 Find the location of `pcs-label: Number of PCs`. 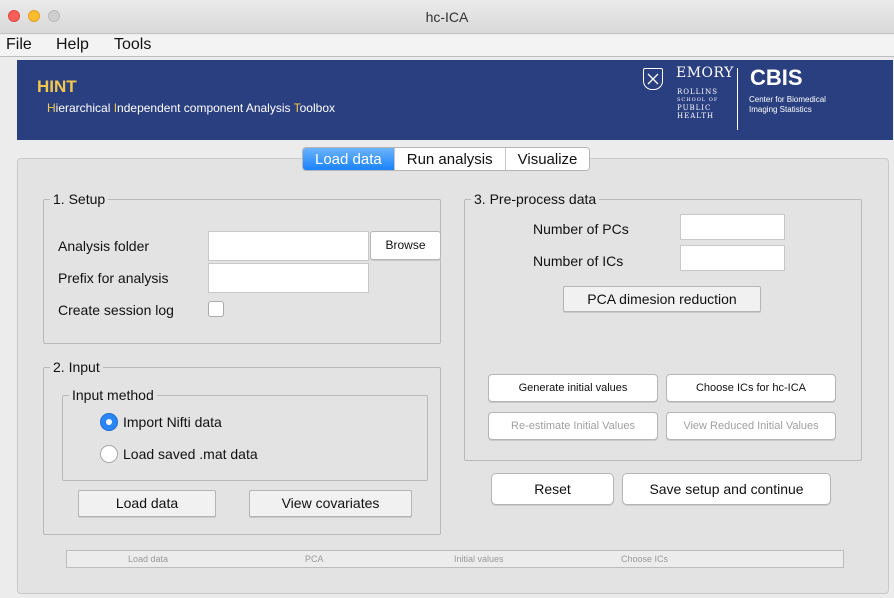

pcs-label: Number of PCs is located at coordinates (581, 229).